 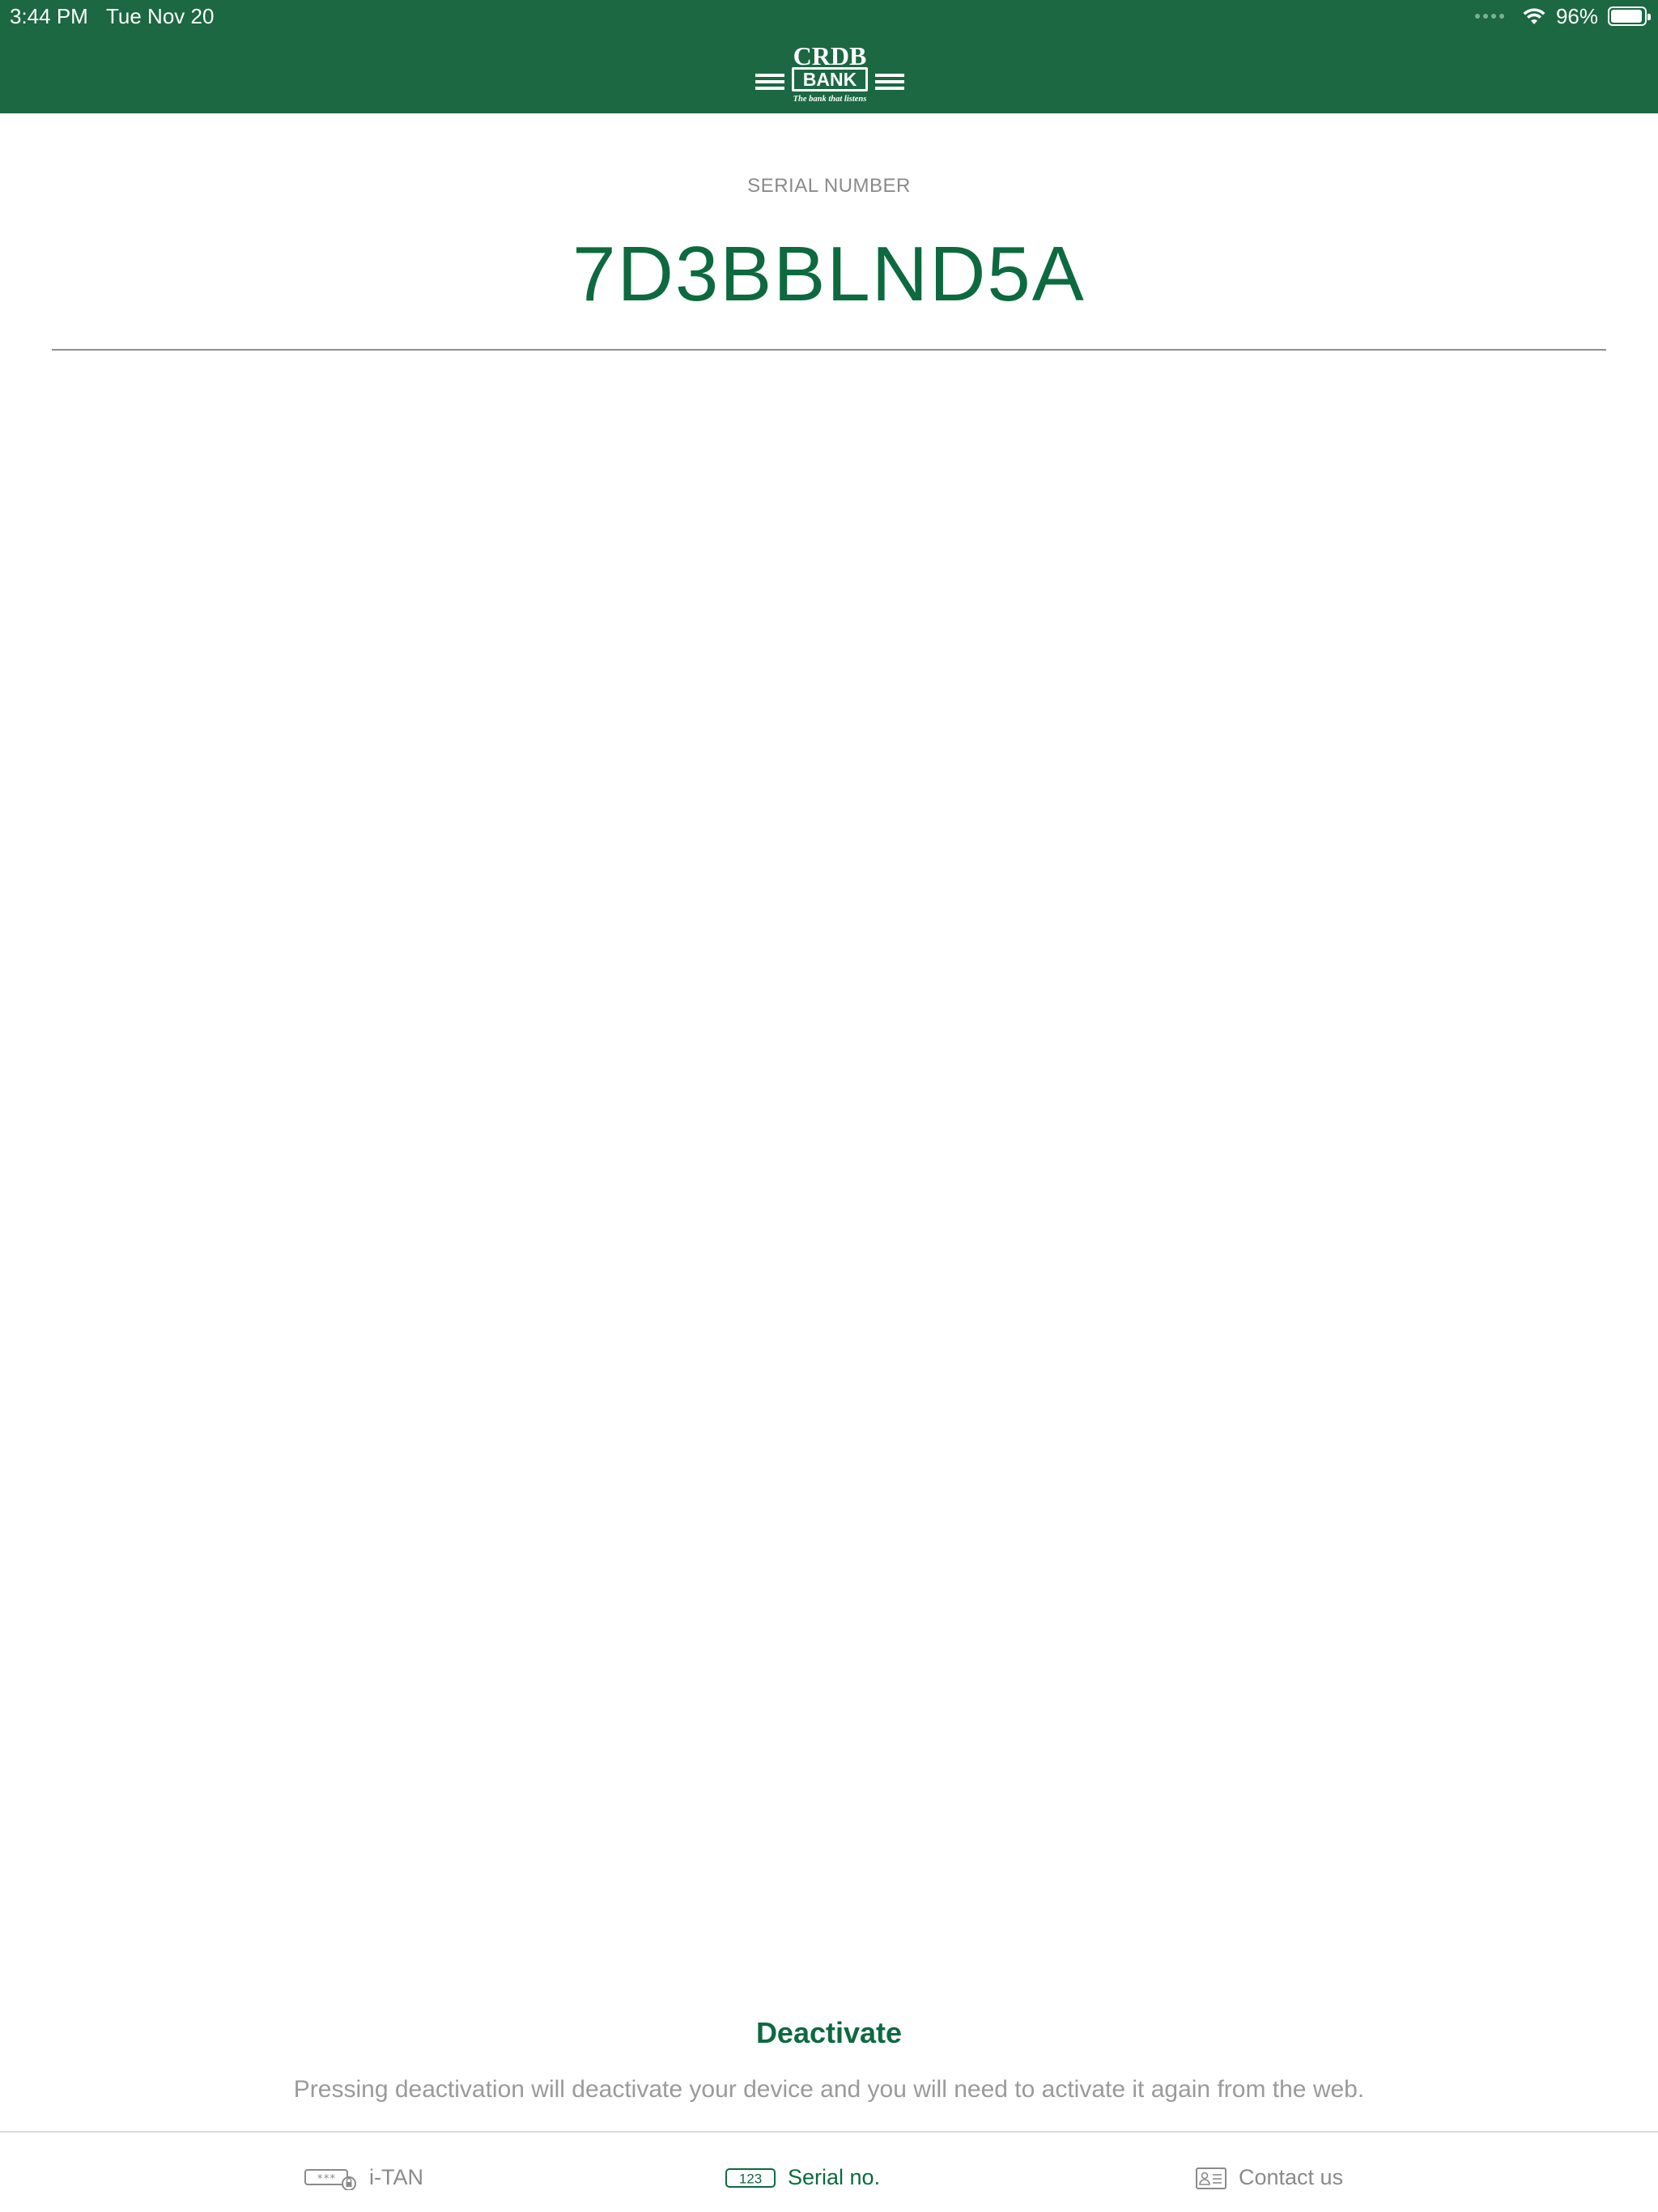 I want to click on svg-text: 123, so click(x=750, y=2179).